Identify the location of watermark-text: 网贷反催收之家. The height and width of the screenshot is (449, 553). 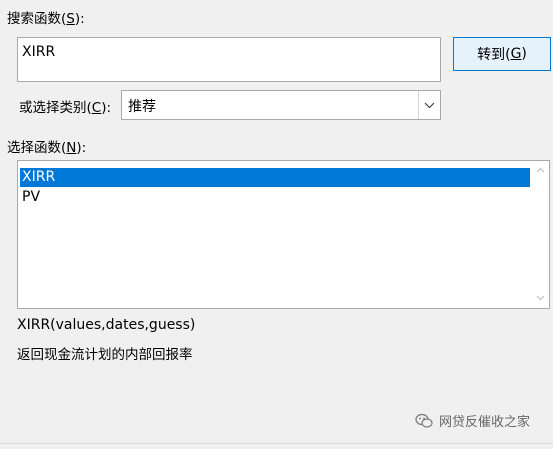
(485, 422).